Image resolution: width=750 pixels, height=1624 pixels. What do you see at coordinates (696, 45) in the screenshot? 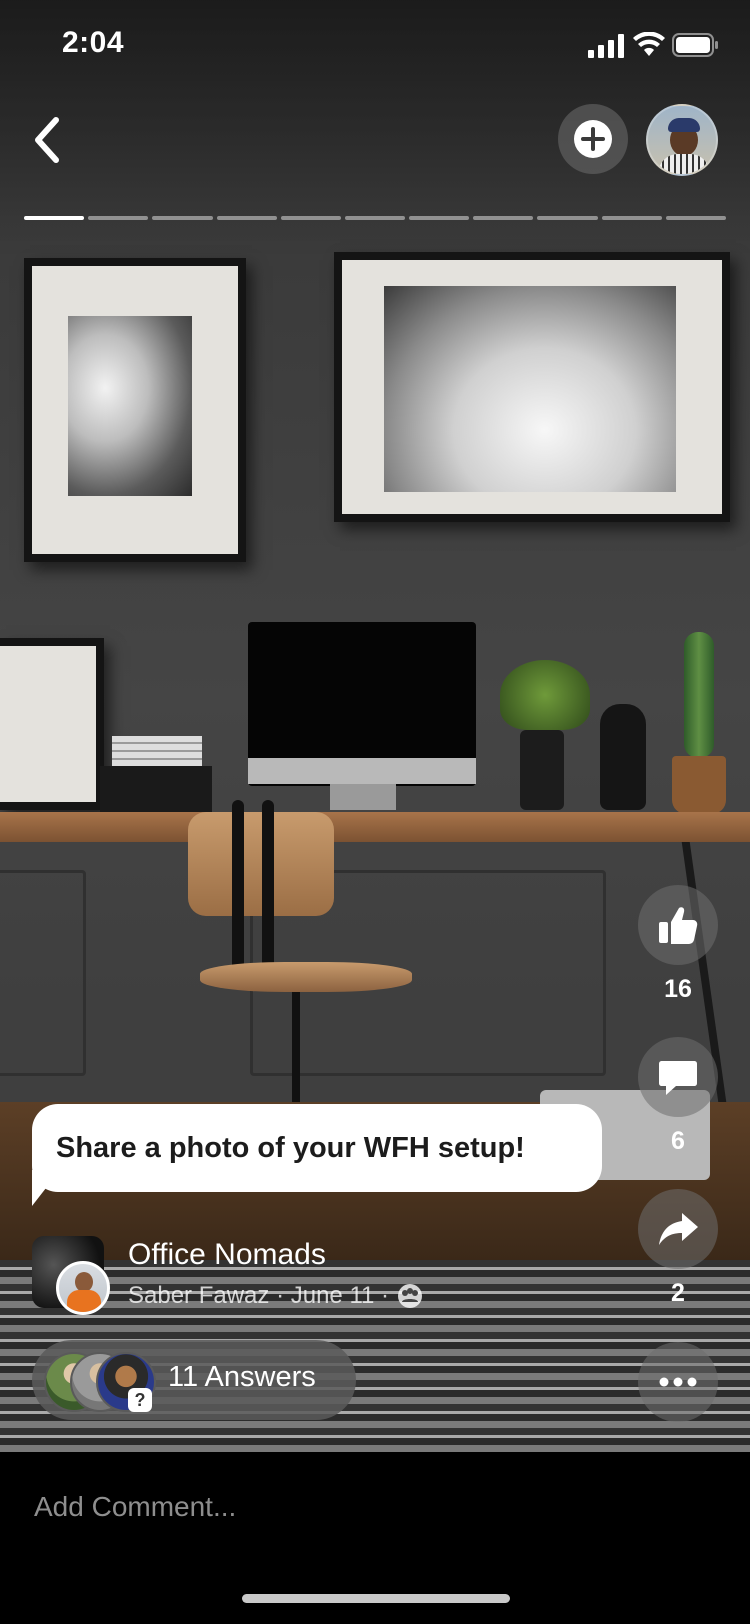
I see `battery-icon` at bounding box center [696, 45].